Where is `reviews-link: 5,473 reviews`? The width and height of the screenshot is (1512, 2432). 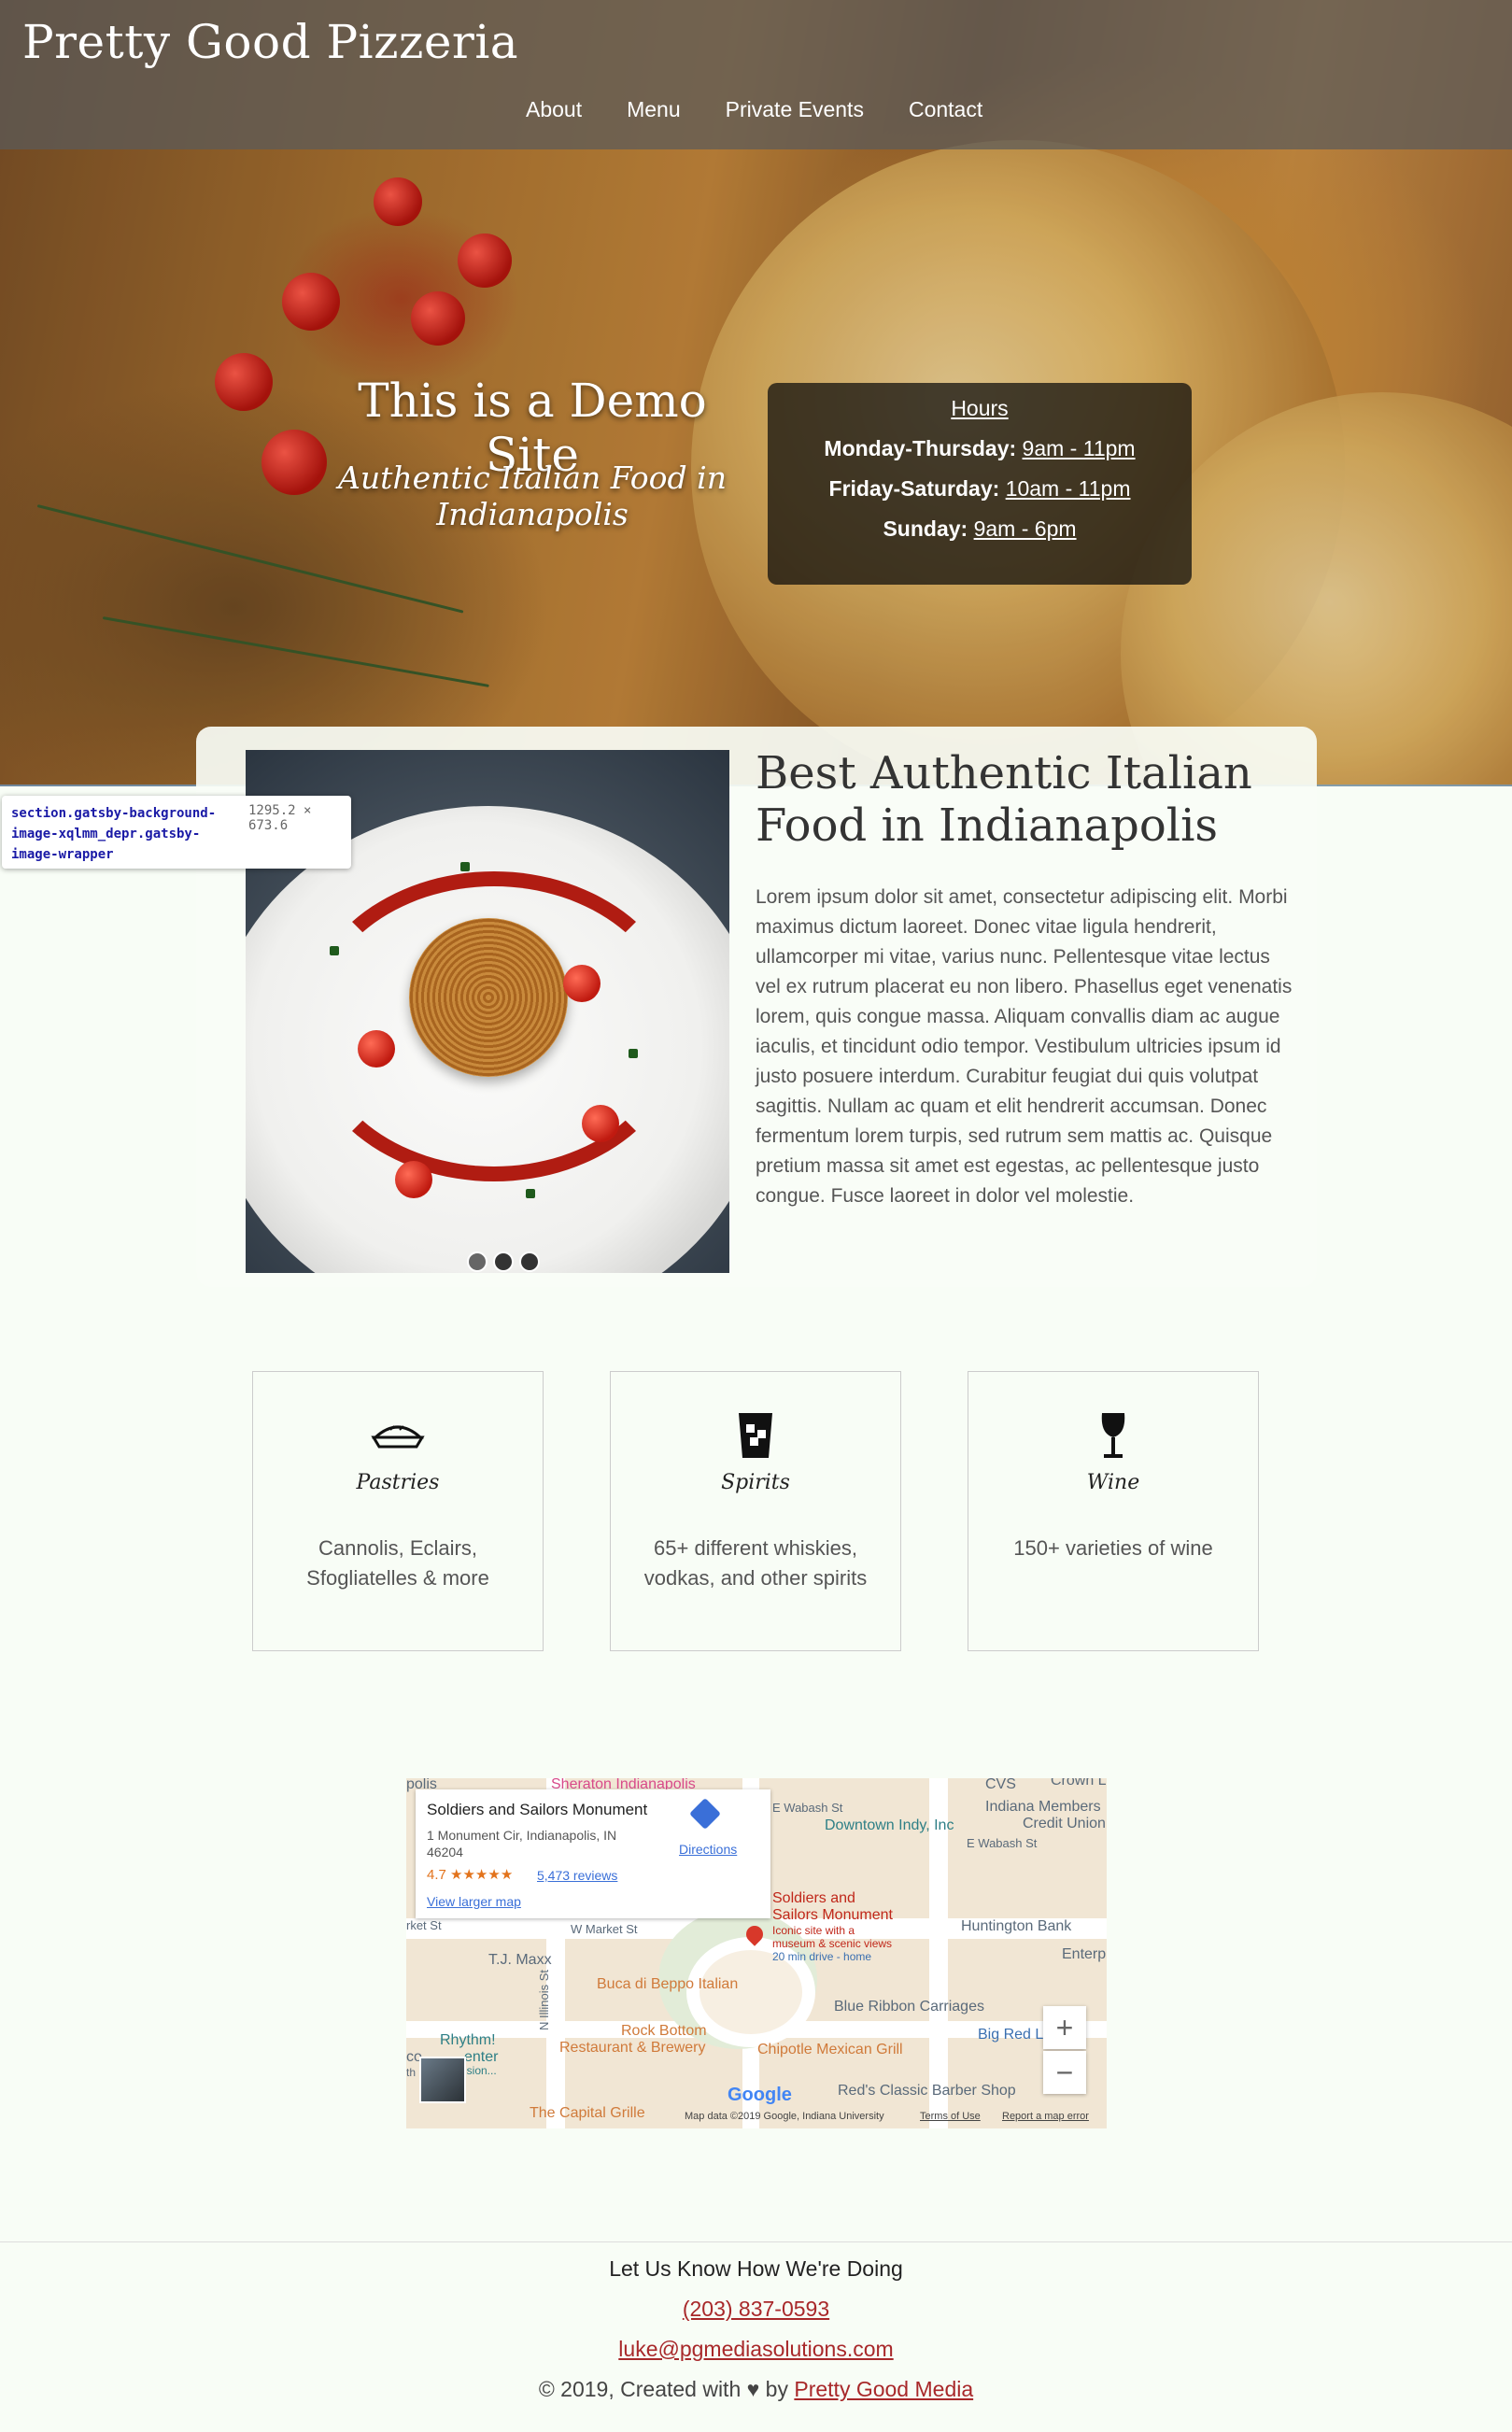 reviews-link: 5,473 reviews is located at coordinates (577, 1875).